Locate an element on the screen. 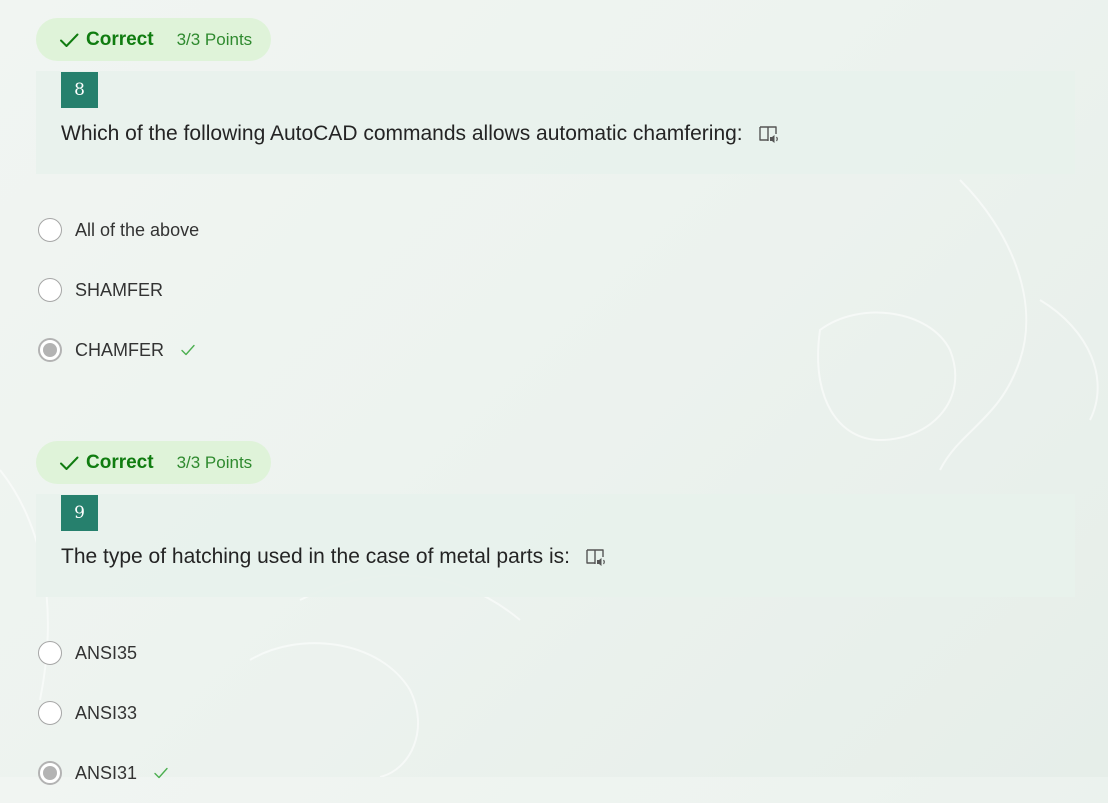  option-chamfer: CHAMFER is located at coordinates (556, 350).